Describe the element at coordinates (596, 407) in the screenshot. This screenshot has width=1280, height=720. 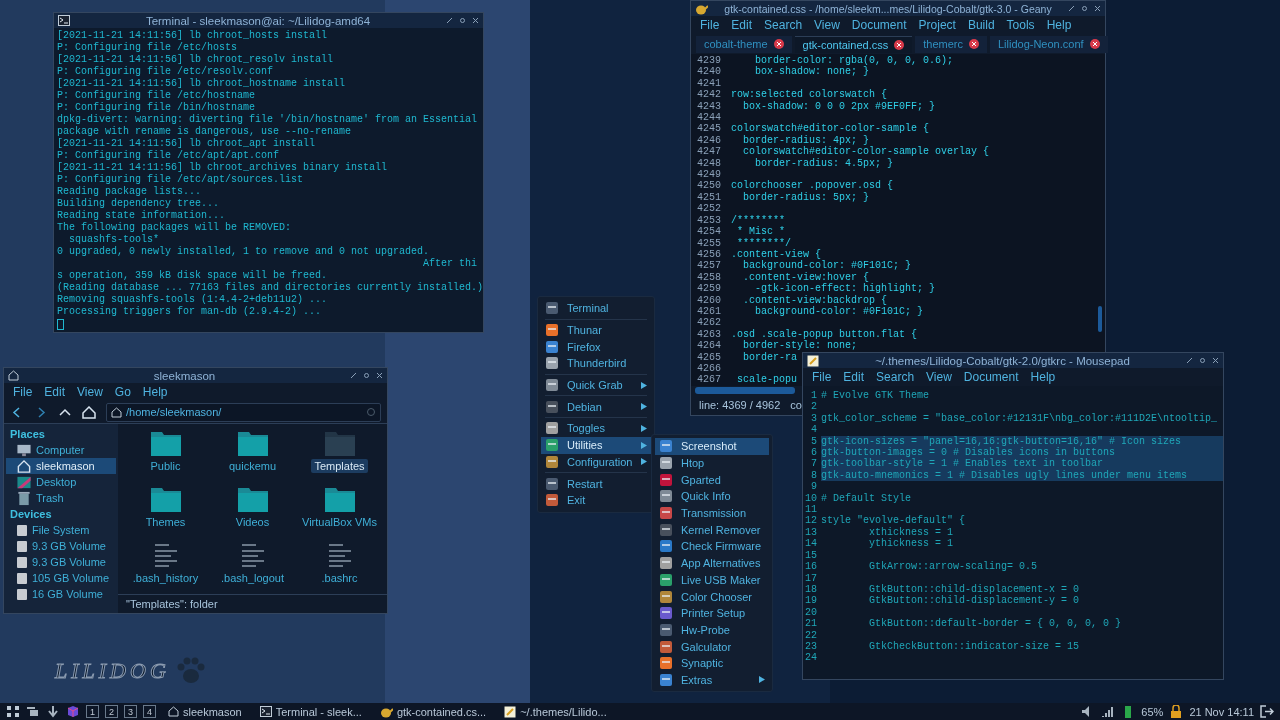
I see `menu-item: Debian` at that location.